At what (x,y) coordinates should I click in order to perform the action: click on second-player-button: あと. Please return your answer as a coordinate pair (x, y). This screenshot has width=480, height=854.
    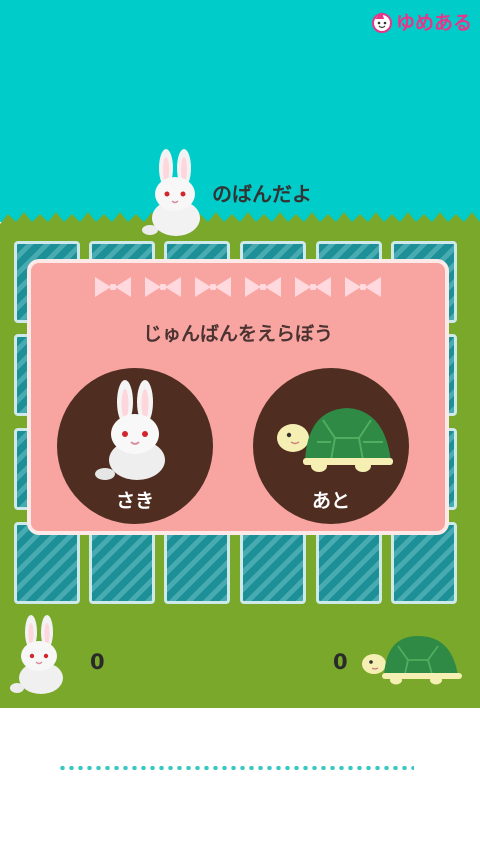
    Looking at the image, I should click on (331, 446).